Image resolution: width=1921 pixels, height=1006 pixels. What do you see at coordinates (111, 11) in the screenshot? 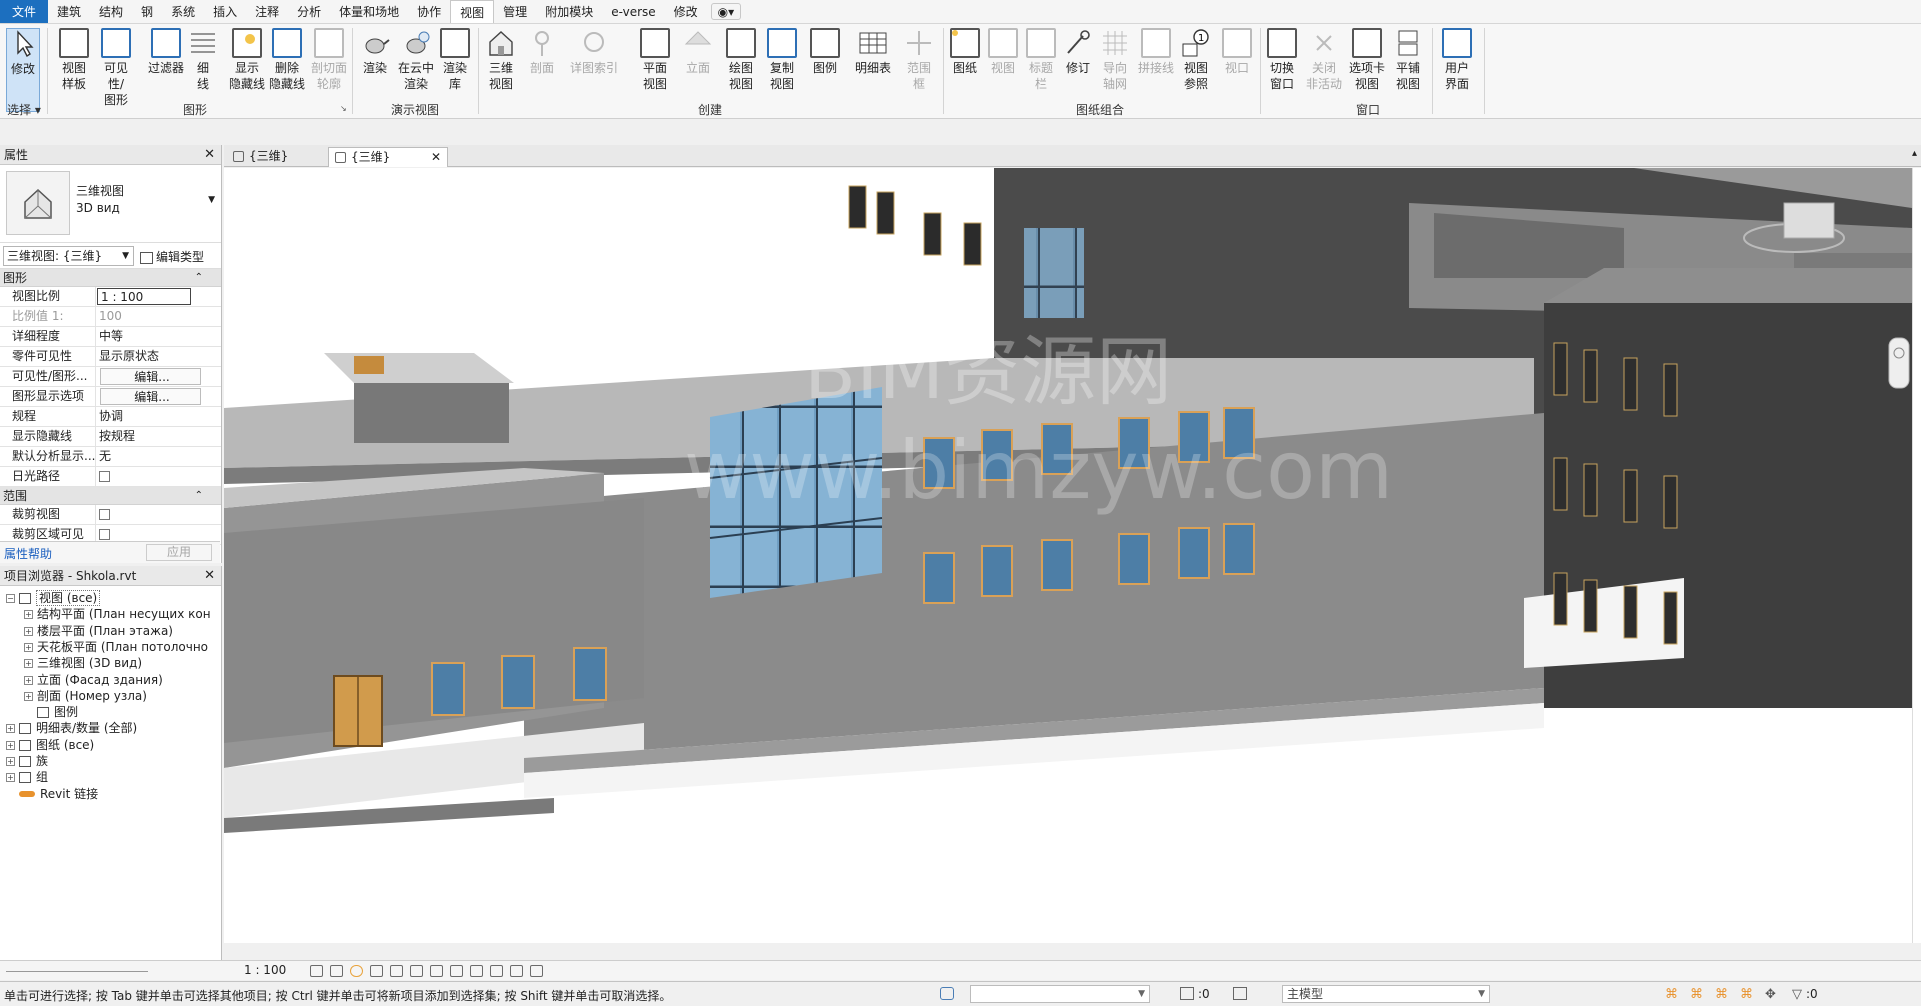
I see `tab-structure: 结构` at bounding box center [111, 11].